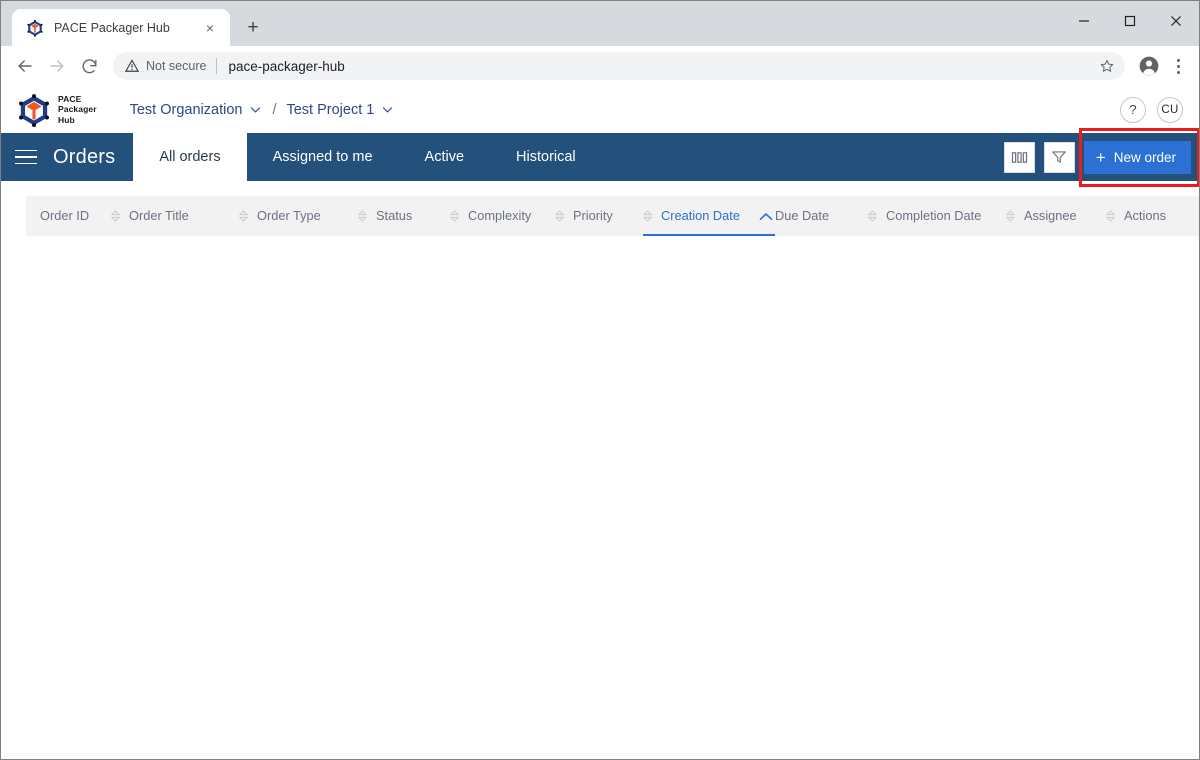 This screenshot has height=760, width=1200. I want to click on column-header-status: Status, so click(403, 216).